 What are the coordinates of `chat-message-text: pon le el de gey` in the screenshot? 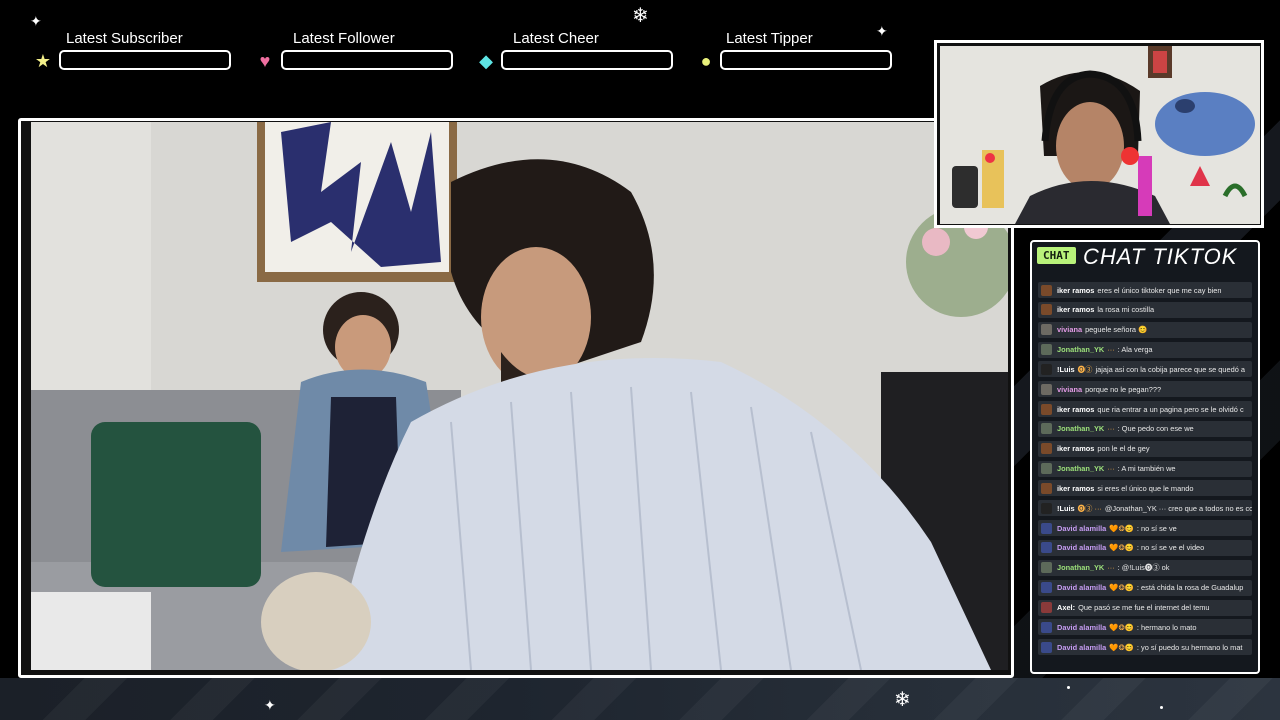 It's located at (1123, 449).